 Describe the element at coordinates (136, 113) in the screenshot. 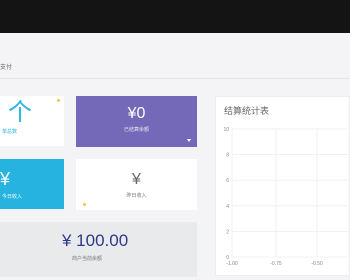

I see `settled-amount-value: ¥0` at that location.